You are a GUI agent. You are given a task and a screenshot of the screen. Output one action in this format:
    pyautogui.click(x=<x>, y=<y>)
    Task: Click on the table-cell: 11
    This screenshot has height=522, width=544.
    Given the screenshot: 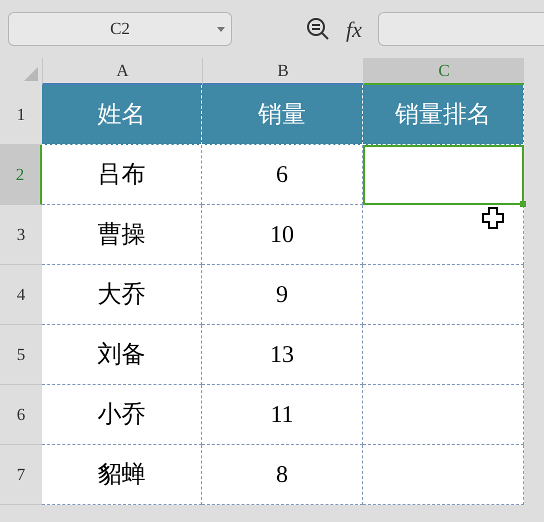 What is the action you would take?
    pyautogui.click(x=282, y=415)
    